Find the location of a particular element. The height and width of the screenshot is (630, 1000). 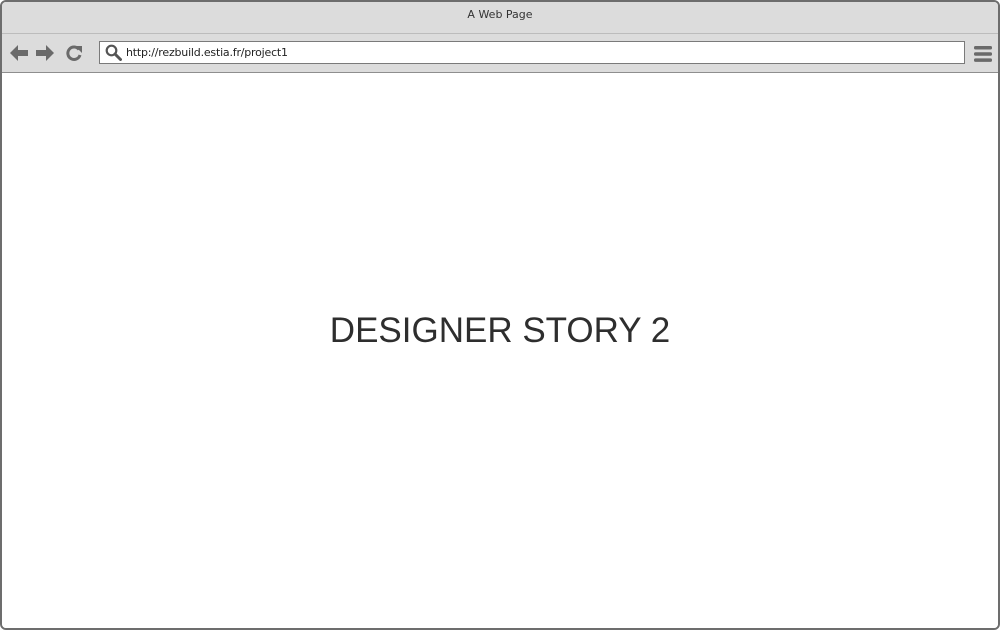

title-bar: A Web Page is located at coordinates (500, 18).